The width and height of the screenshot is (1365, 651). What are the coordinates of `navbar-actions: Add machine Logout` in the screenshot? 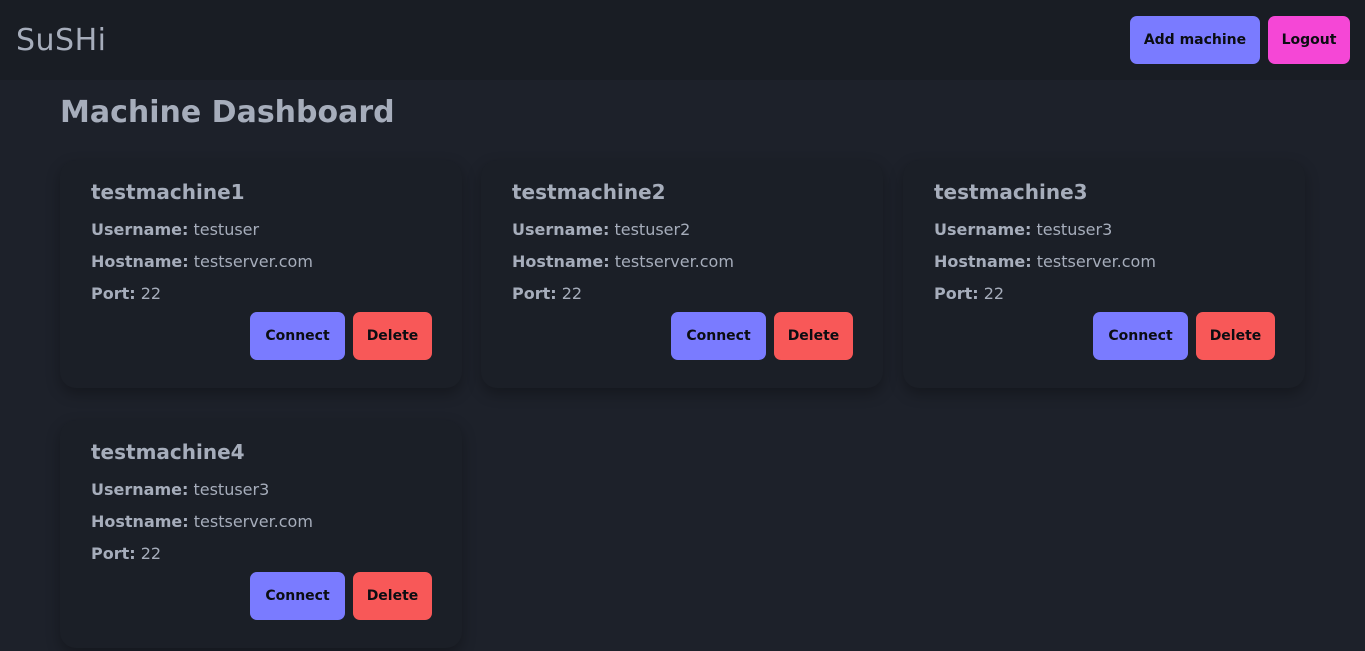 It's located at (1240, 40).